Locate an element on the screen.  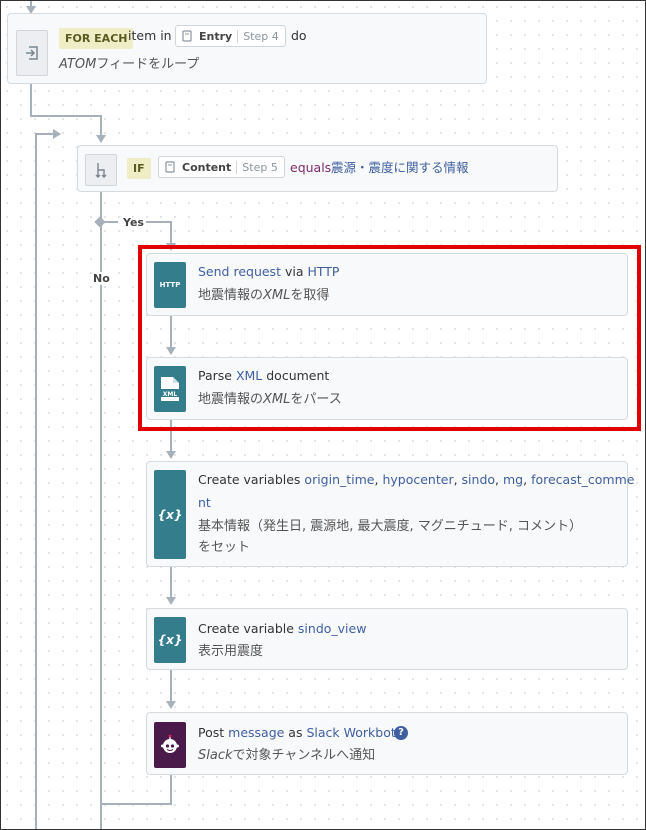
loop-icon is located at coordinates (32, 53).